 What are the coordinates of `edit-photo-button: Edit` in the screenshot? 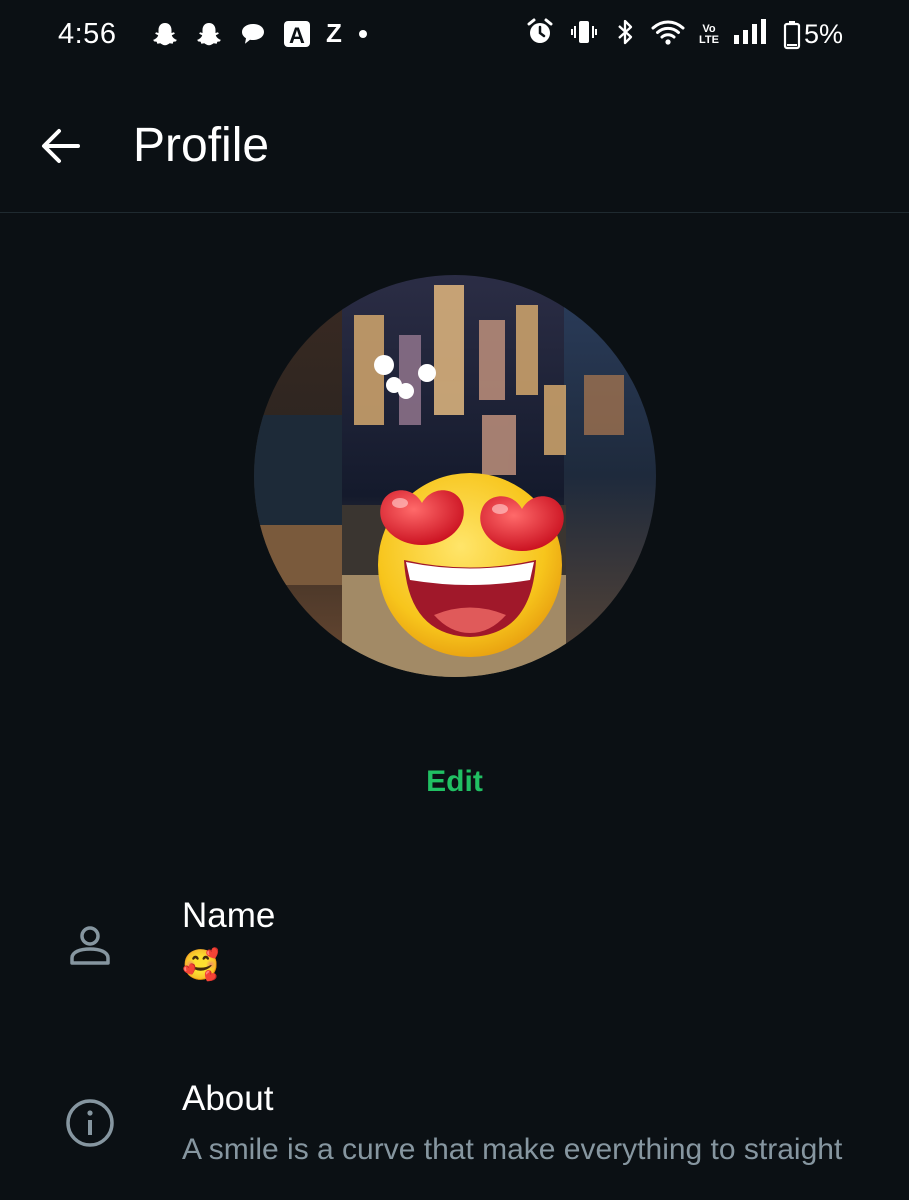 It's located at (454, 782).